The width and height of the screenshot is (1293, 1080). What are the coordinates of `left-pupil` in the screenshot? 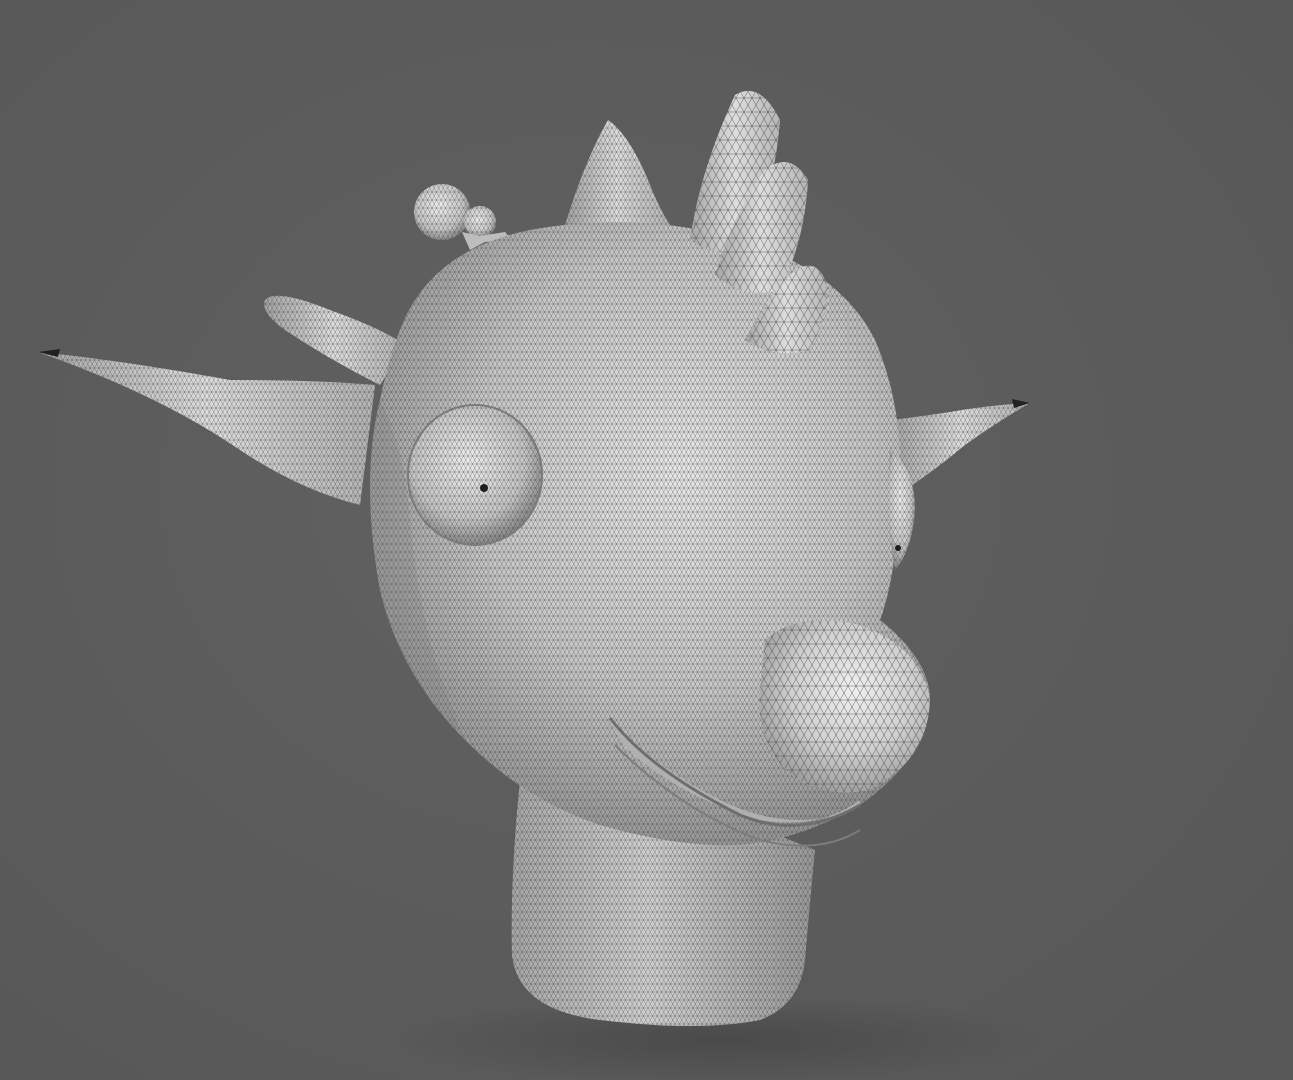 It's located at (484, 488).